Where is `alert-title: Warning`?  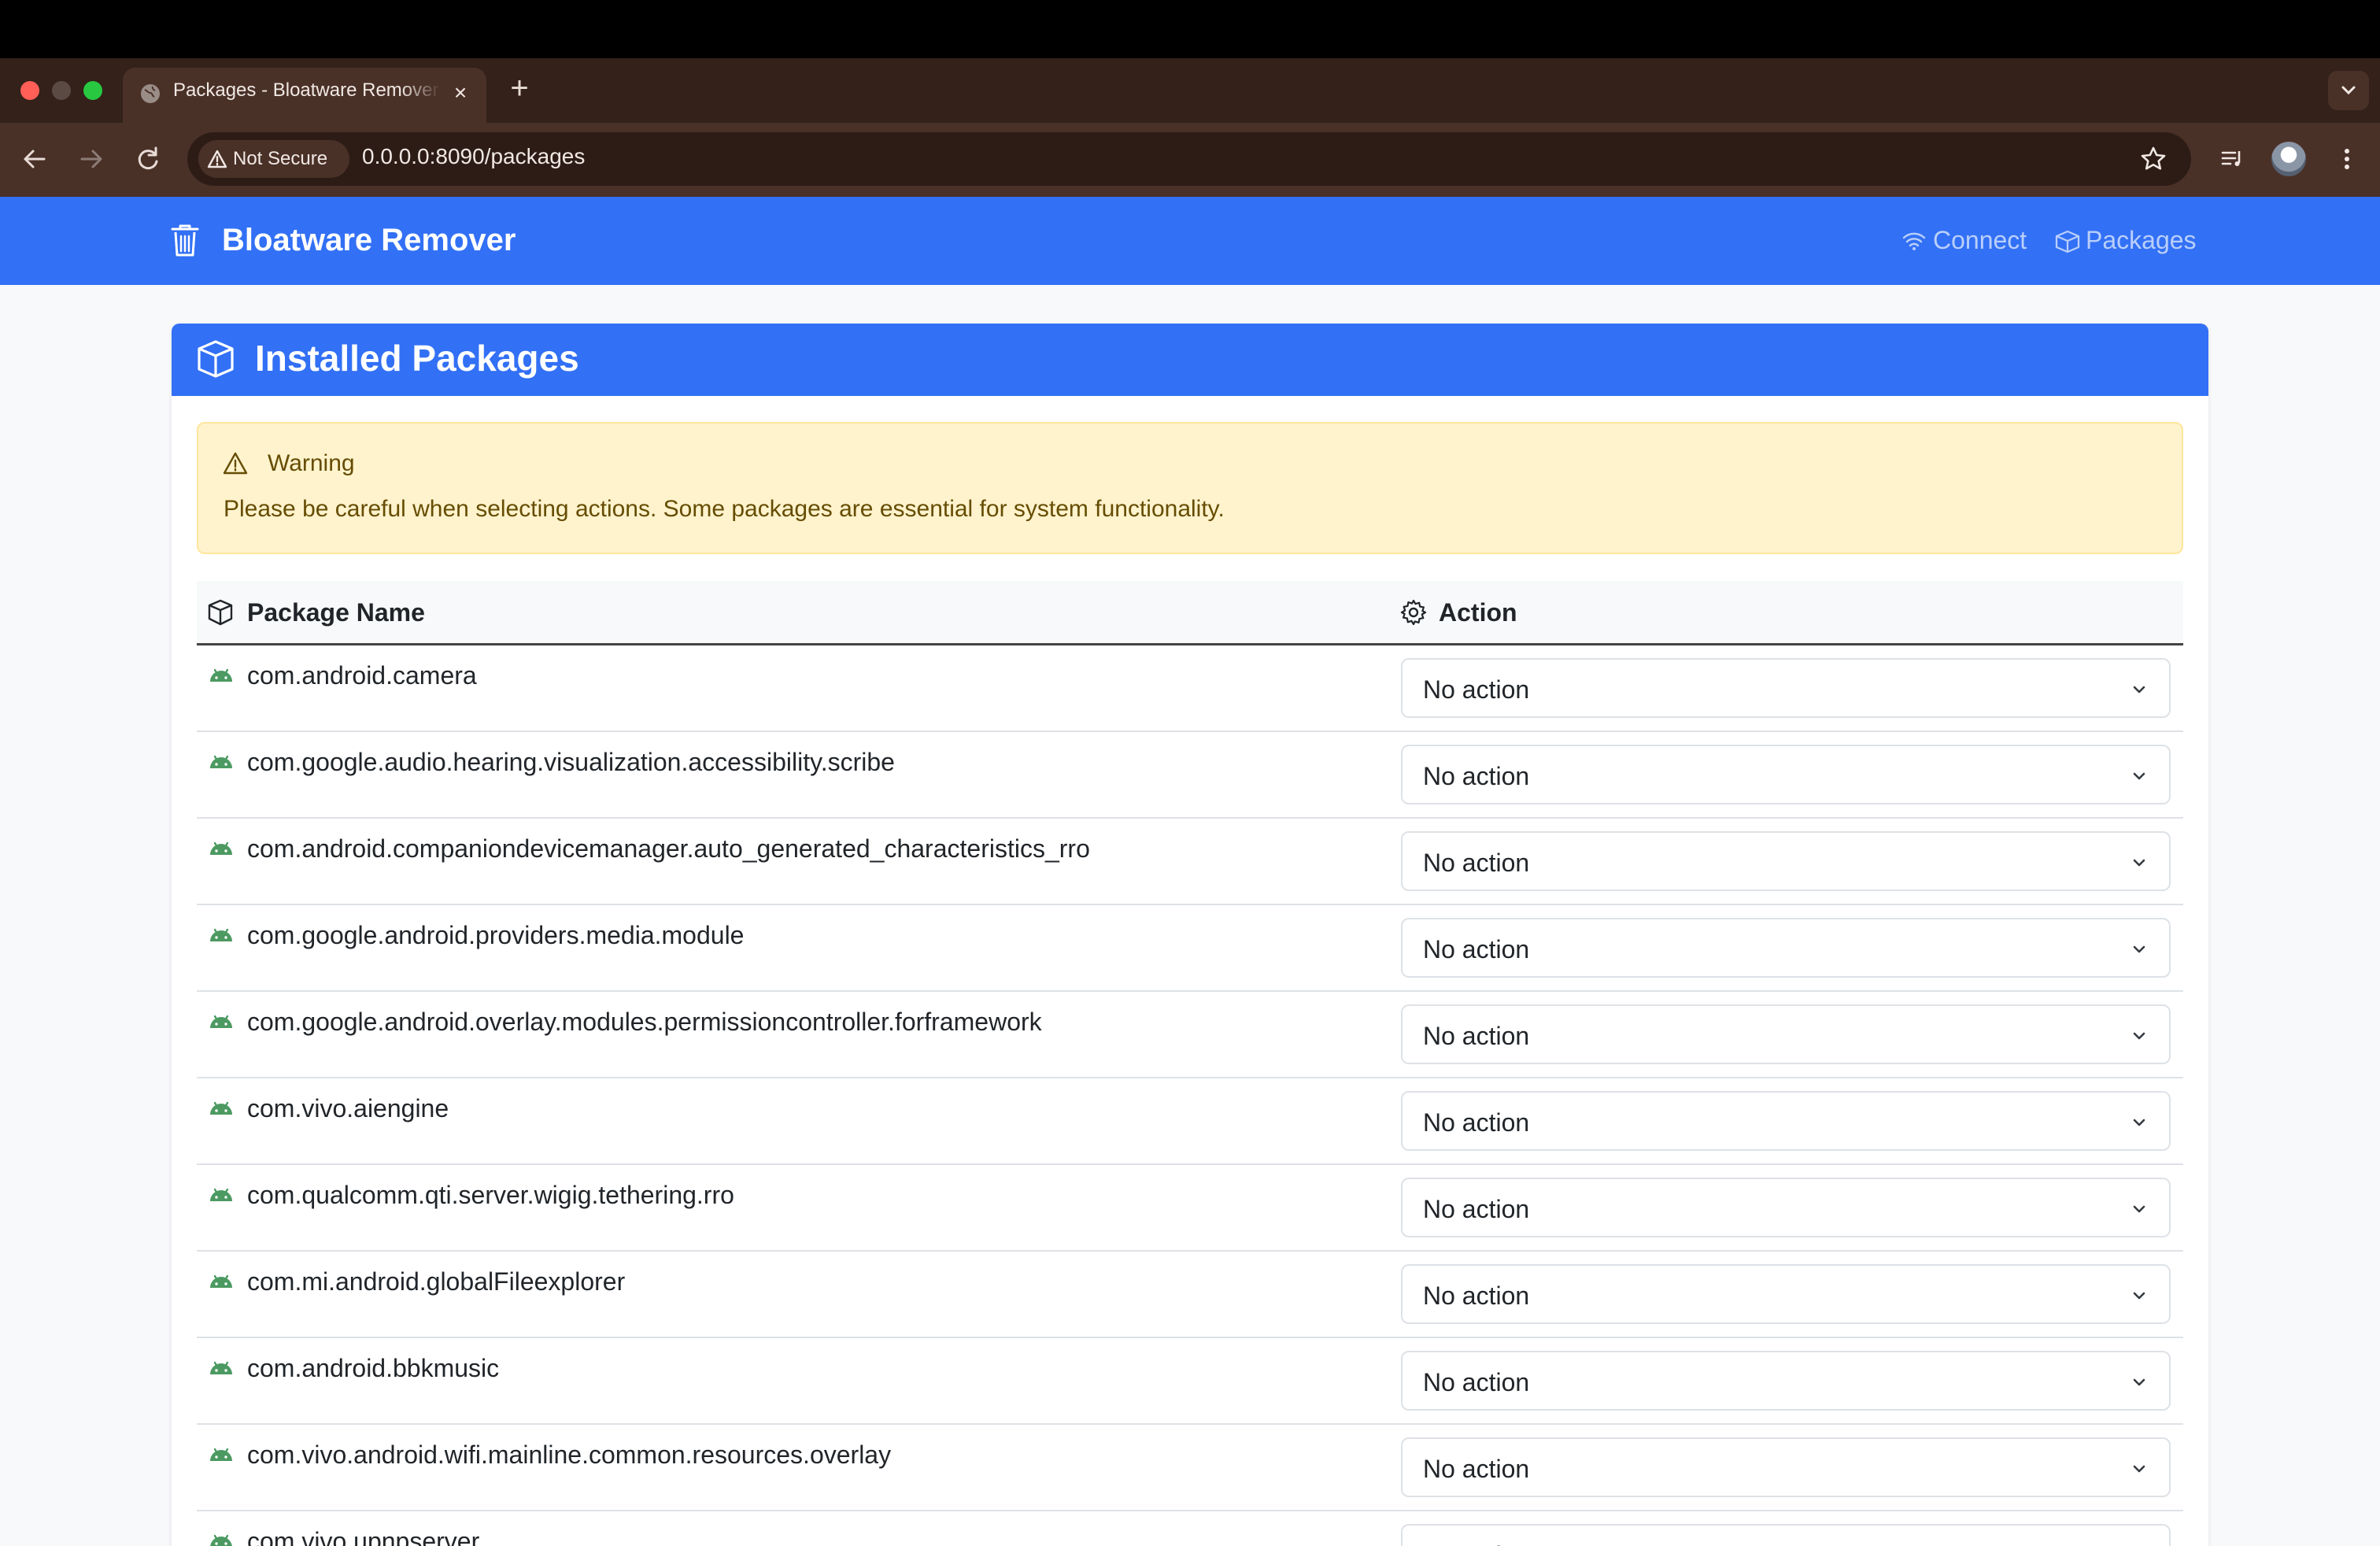 alert-title: Warning is located at coordinates (311, 463).